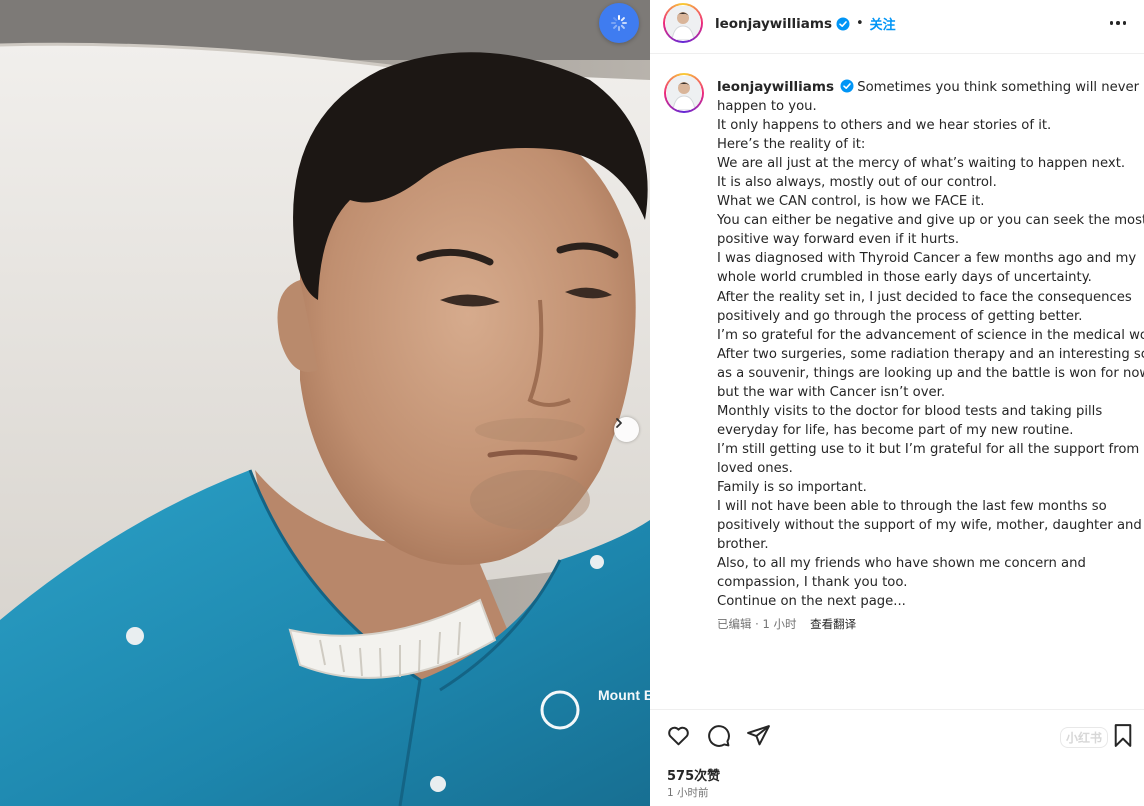 This screenshot has height=806, width=1144. Describe the element at coordinates (831, 392) in the screenshot. I see `caption-line: but the war with Cancer isn’t over.` at that location.